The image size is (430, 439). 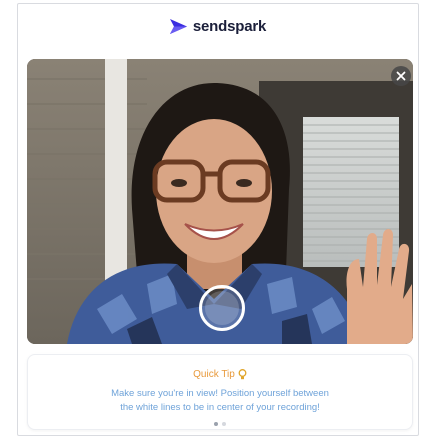 I want to click on close-button, so click(x=401, y=76).